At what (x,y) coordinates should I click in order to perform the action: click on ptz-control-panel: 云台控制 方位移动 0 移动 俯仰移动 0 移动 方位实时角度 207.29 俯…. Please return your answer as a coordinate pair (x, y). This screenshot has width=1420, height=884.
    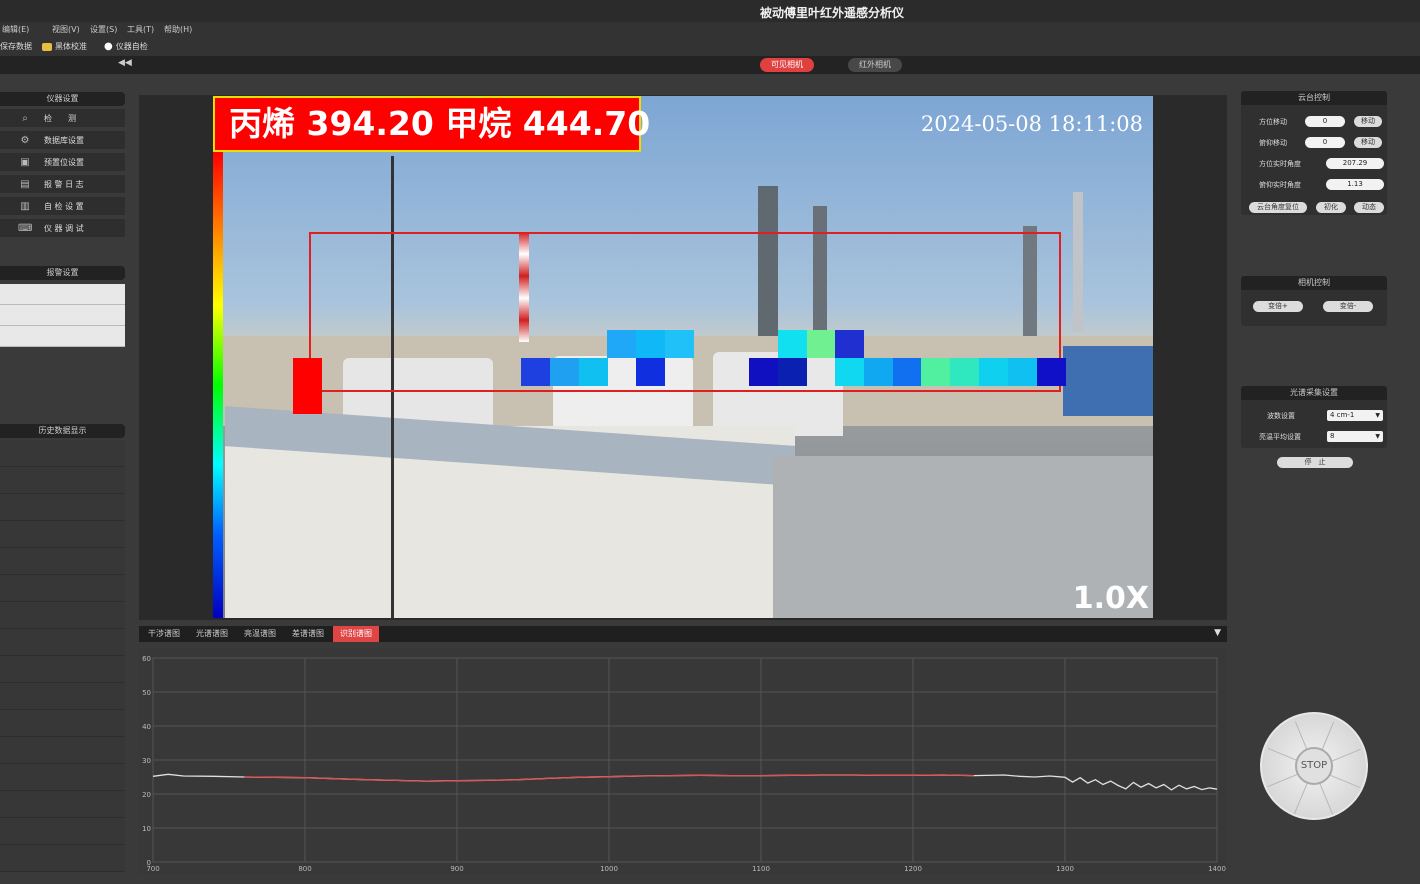
    Looking at the image, I should click on (1314, 153).